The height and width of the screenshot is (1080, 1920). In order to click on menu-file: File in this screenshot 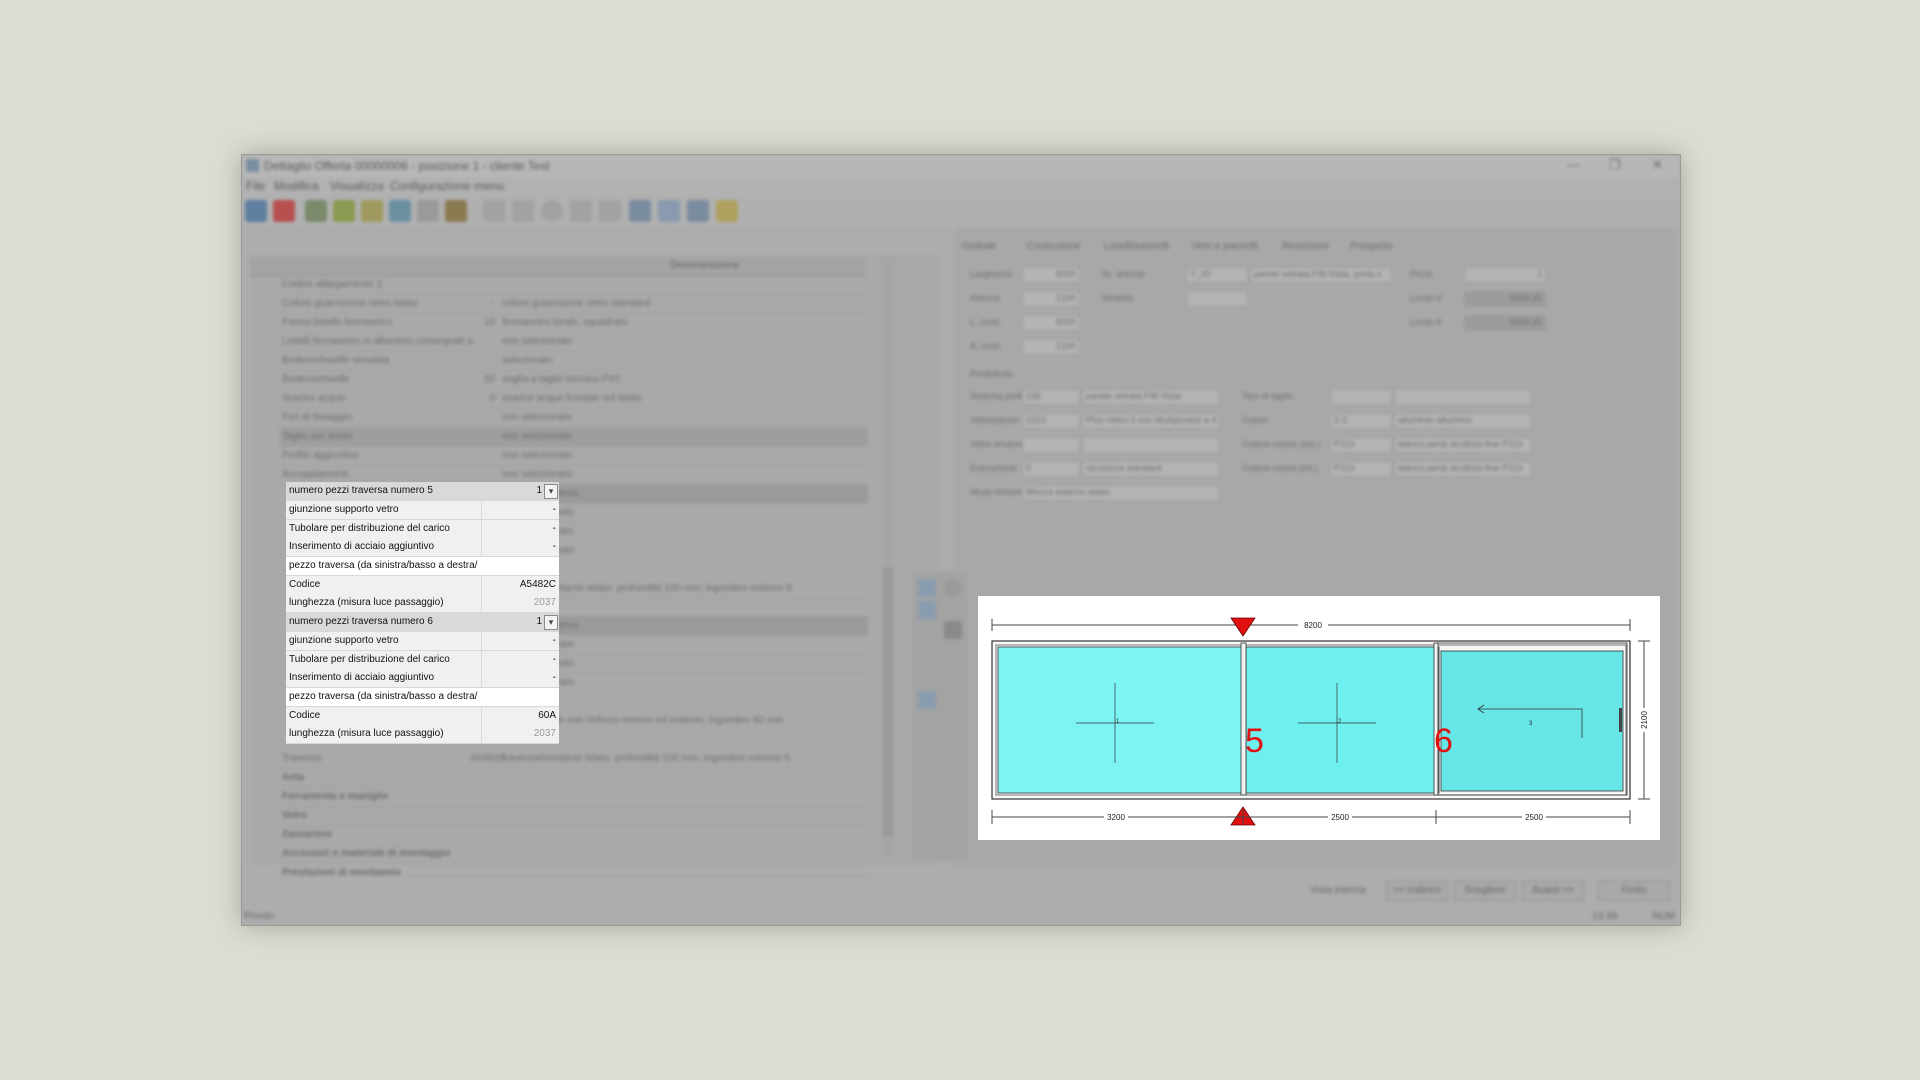, I will do `click(255, 186)`.